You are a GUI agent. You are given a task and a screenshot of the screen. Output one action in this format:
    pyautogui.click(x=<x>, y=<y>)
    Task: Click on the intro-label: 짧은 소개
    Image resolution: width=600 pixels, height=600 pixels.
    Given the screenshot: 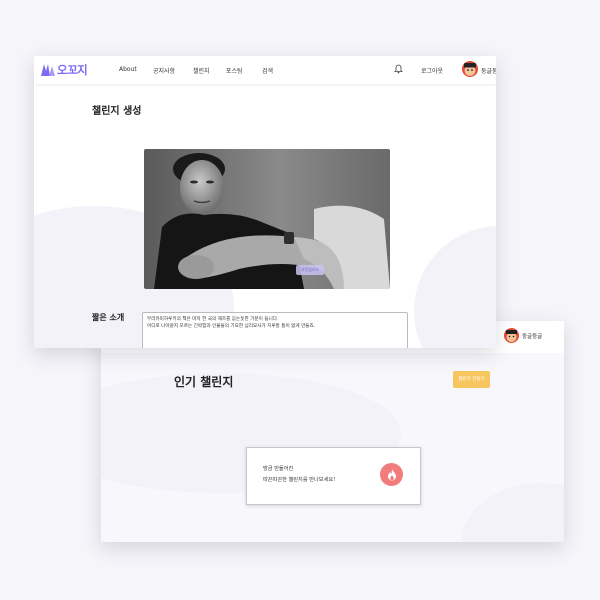 What is the action you would take?
    pyautogui.click(x=108, y=317)
    